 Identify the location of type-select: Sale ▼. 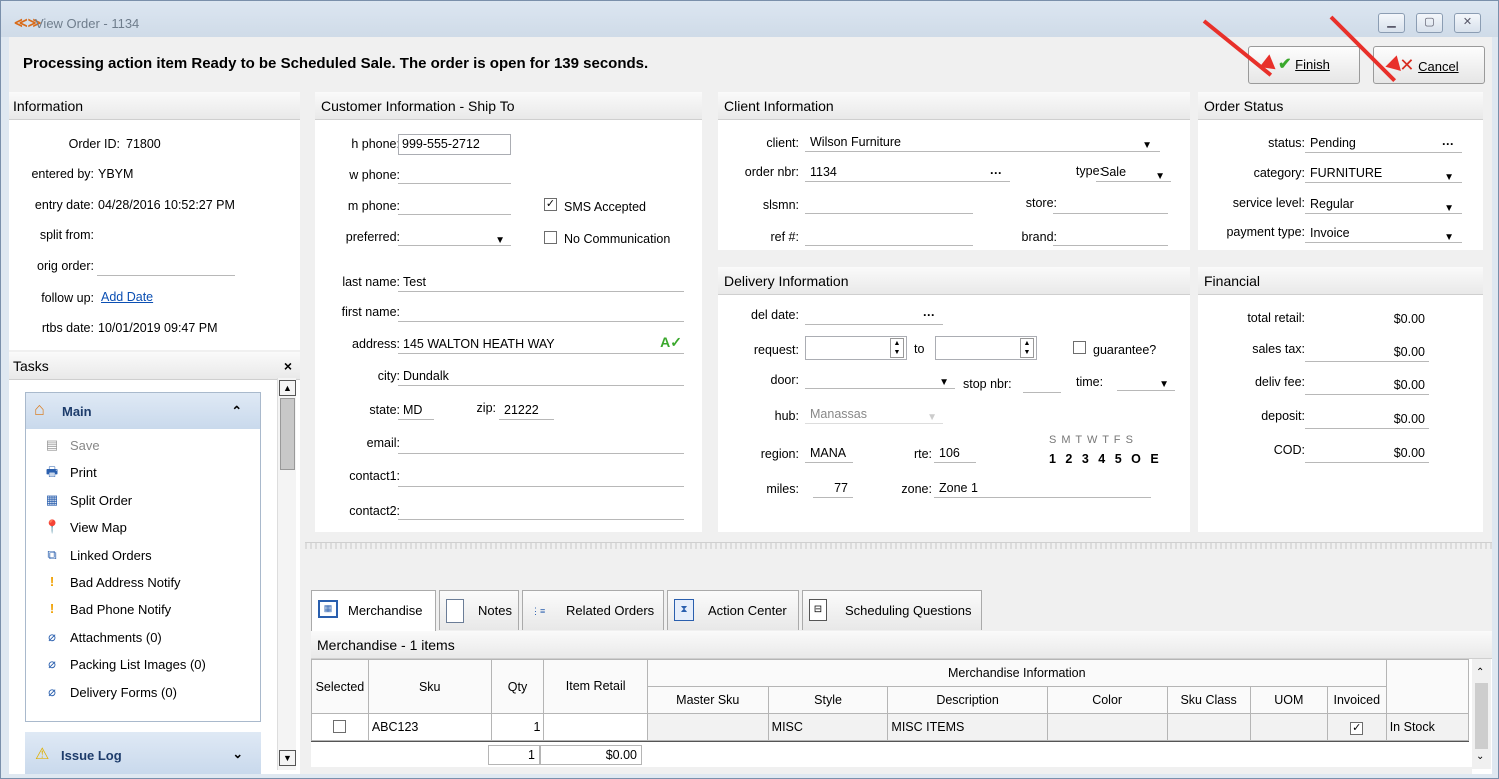
(1133, 173).